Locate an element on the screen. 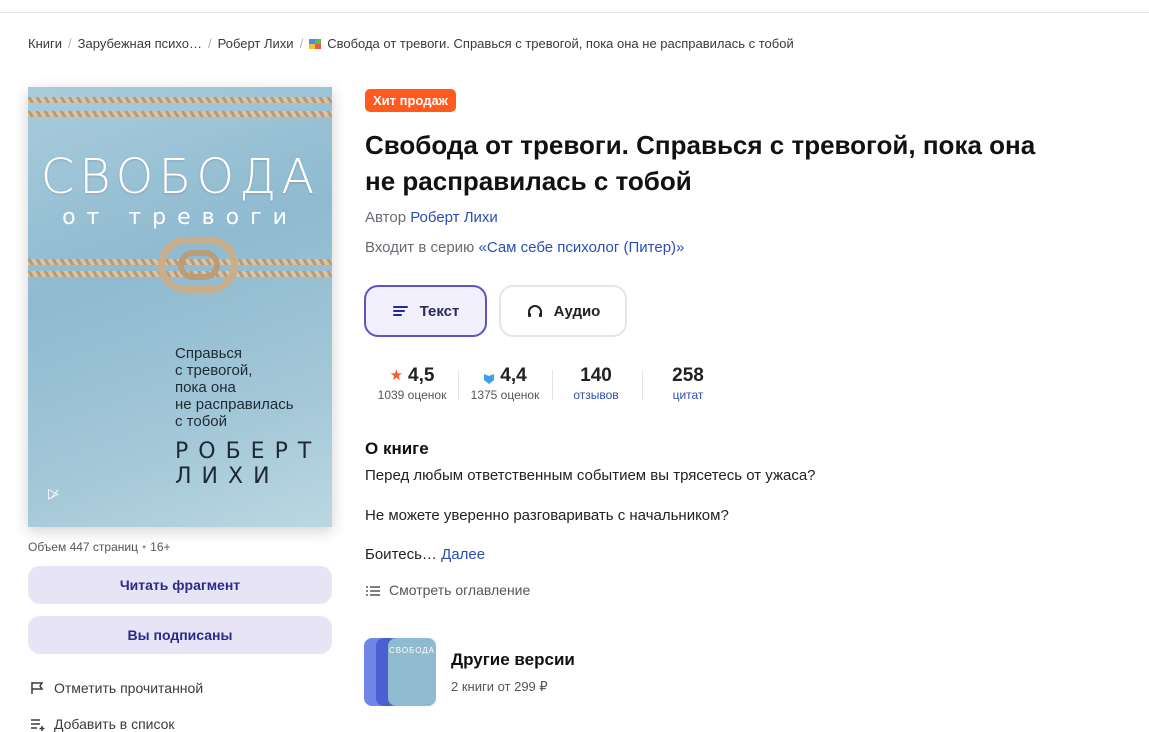 The image size is (1149, 732). series-link: «Сам себе психолог (Питер)» is located at coordinates (581, 247).